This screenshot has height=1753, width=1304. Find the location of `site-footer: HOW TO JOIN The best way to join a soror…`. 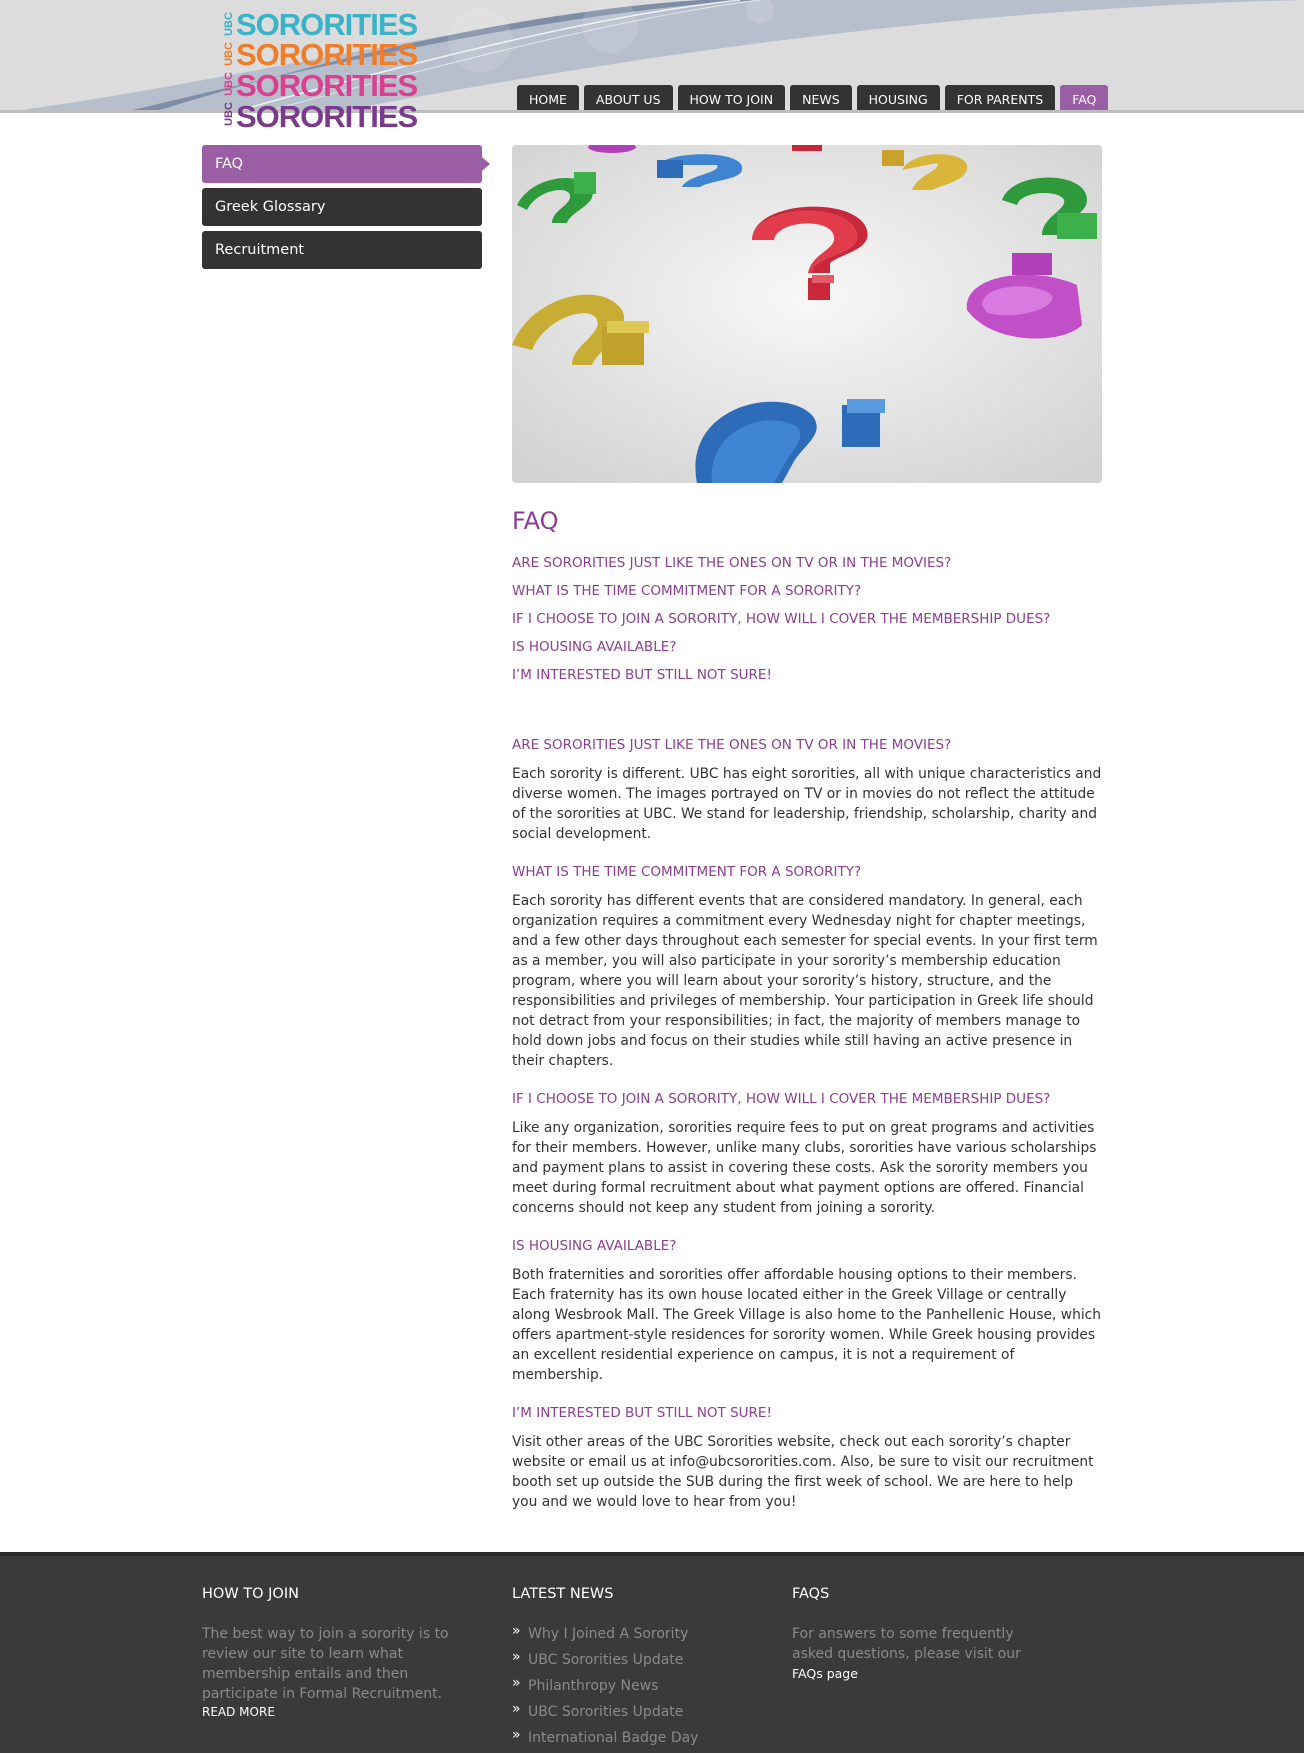

site-footer: HOW TO JOIN The best way to join a soror… is located at coordinates (652, 1652).